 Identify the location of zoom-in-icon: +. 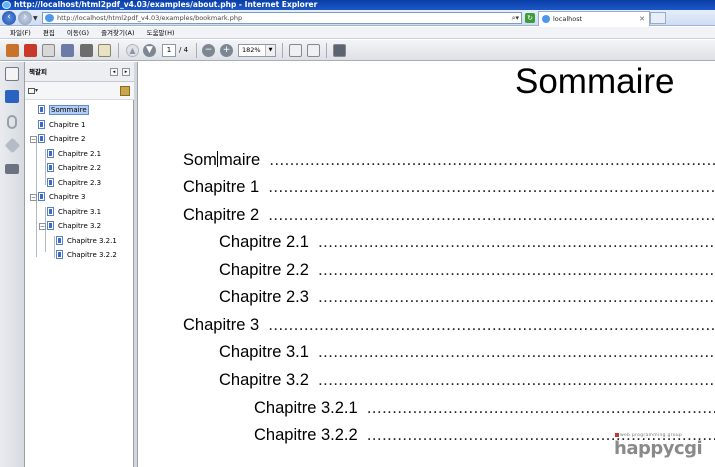
(226, 50).